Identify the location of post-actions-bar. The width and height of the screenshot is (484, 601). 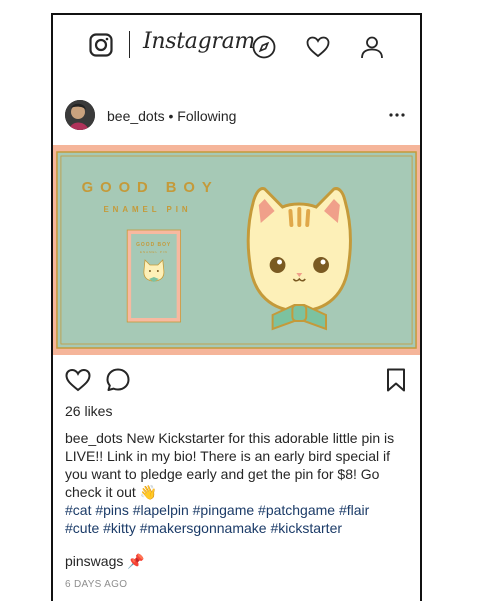
(236, 377).